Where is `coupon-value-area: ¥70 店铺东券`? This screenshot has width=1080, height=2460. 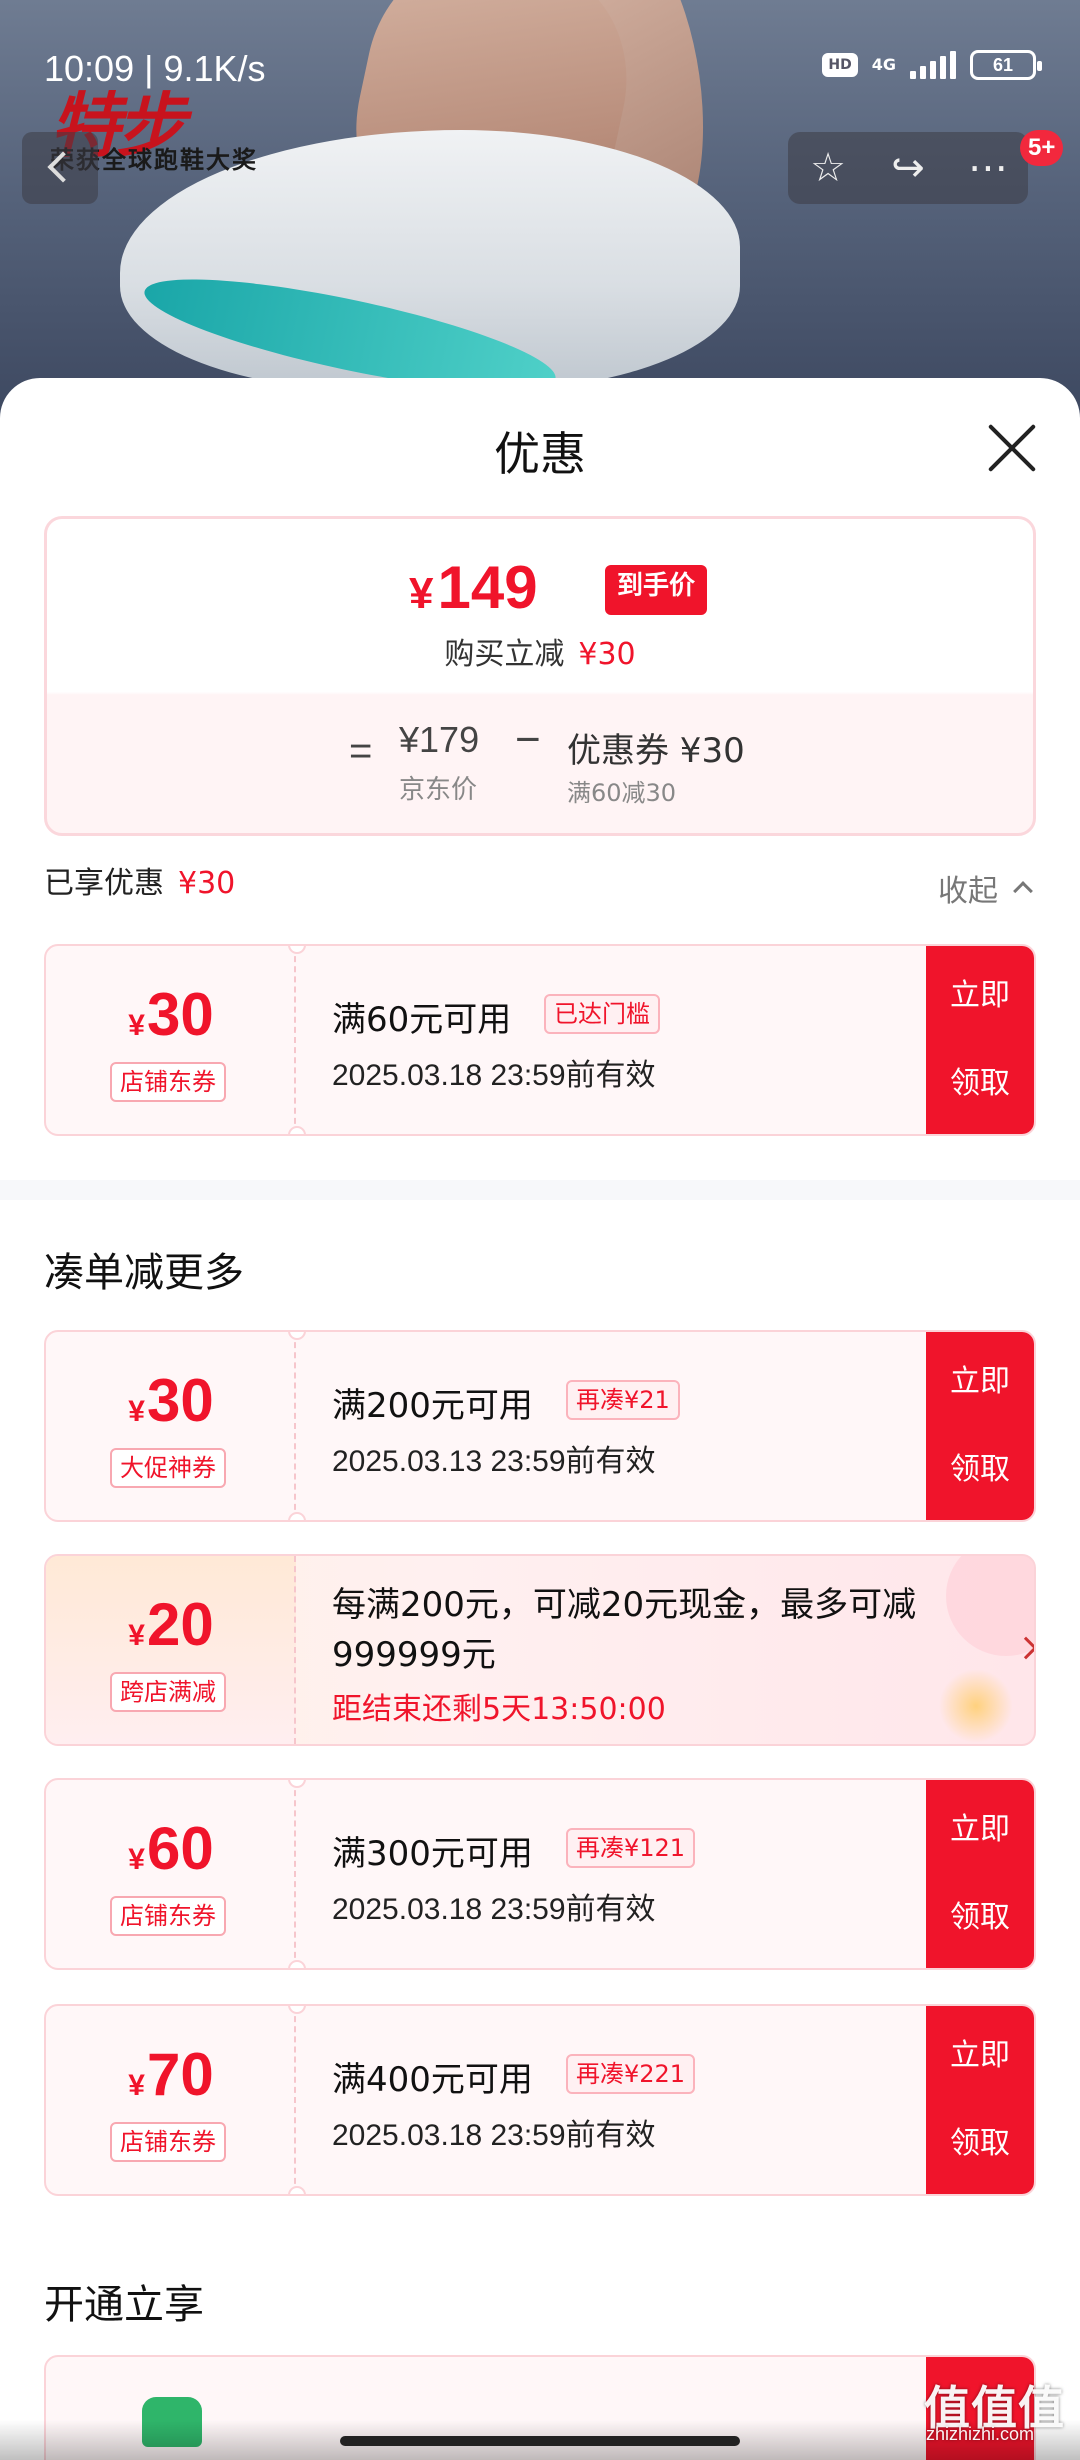
coupon-value-area: ¥70 店铺东券 is located at coordinates (171, 2100).